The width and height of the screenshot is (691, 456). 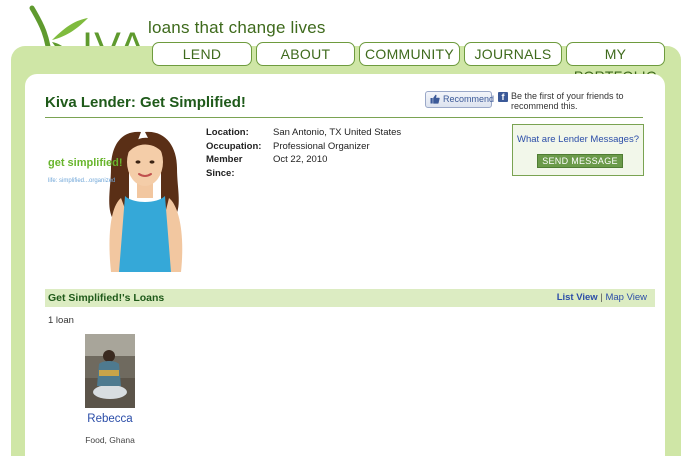 I want to click on loan-sector-country: Food, Ghana, so click(x=110, y=440).